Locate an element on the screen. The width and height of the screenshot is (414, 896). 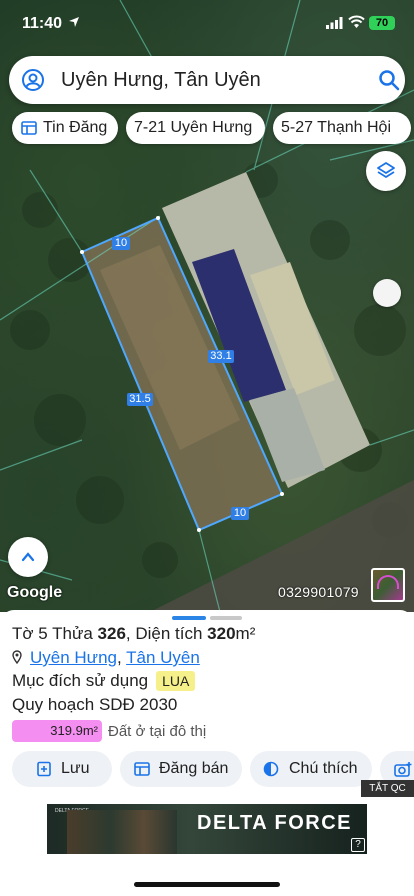
chip-label: 7-21 Uyên Hưng is located at coordinates (193, 127).